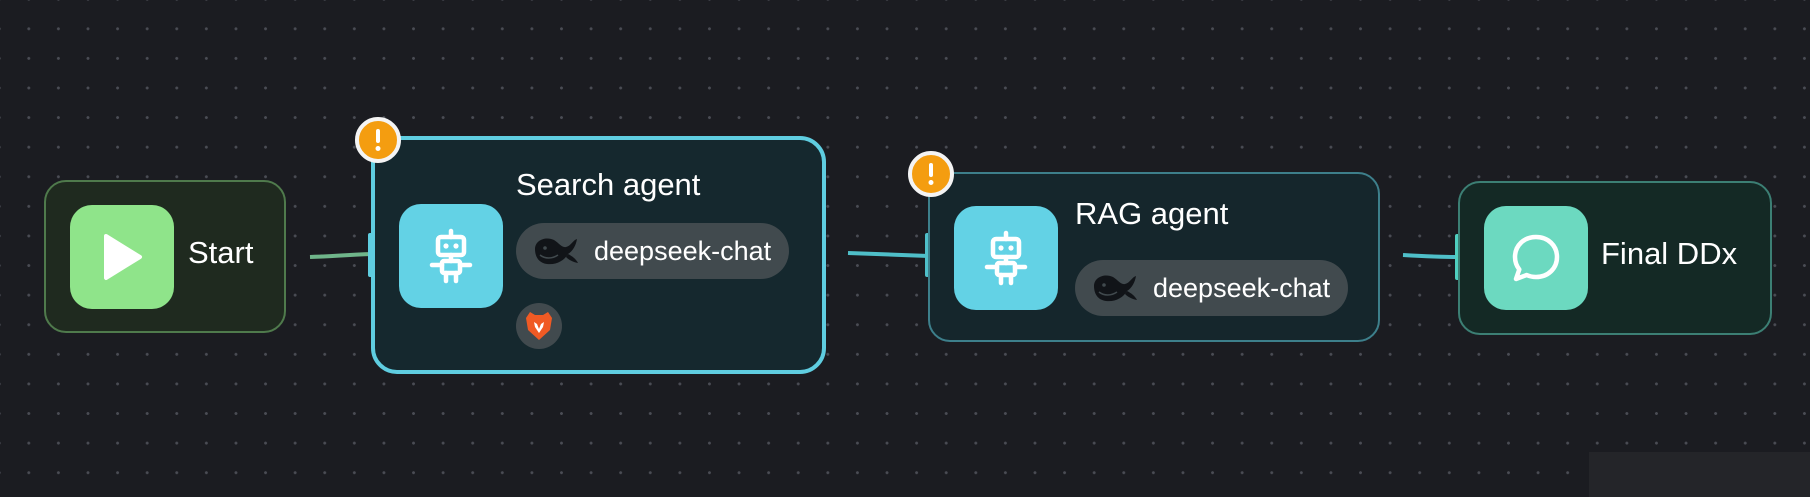 The image size is (1810, 497). I want to click on rag-agent-model-label: deepseek-chat, so click(1242, 287).